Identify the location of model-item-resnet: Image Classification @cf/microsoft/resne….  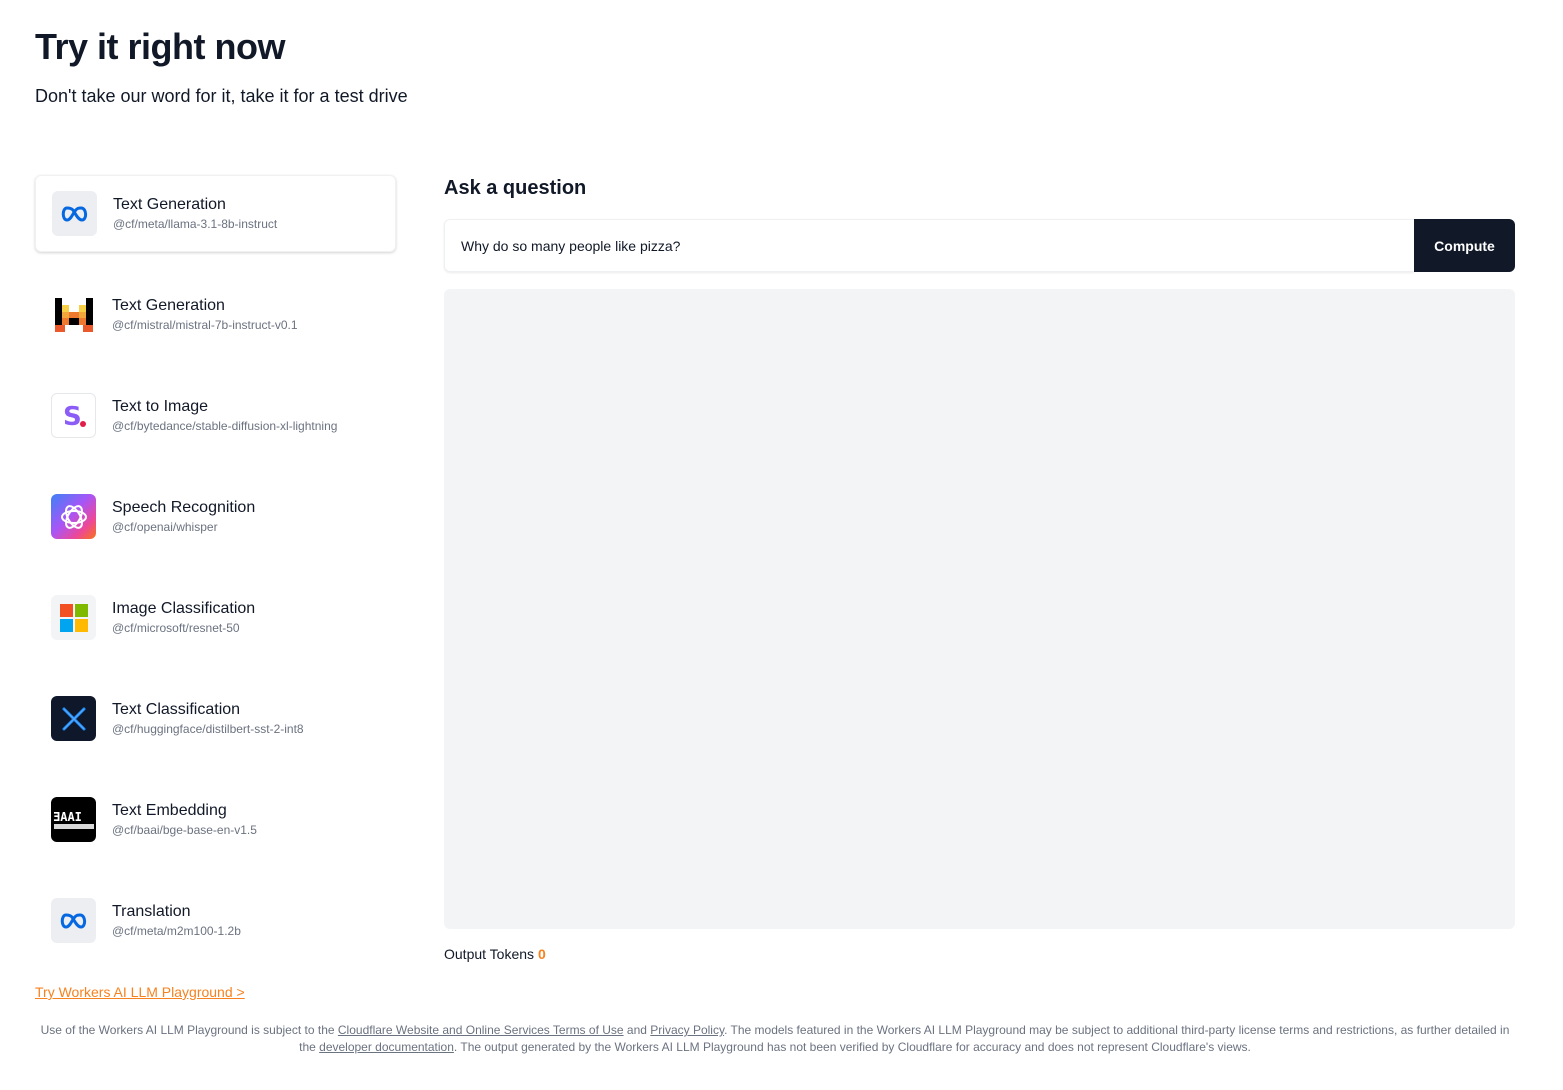
(215, 617).